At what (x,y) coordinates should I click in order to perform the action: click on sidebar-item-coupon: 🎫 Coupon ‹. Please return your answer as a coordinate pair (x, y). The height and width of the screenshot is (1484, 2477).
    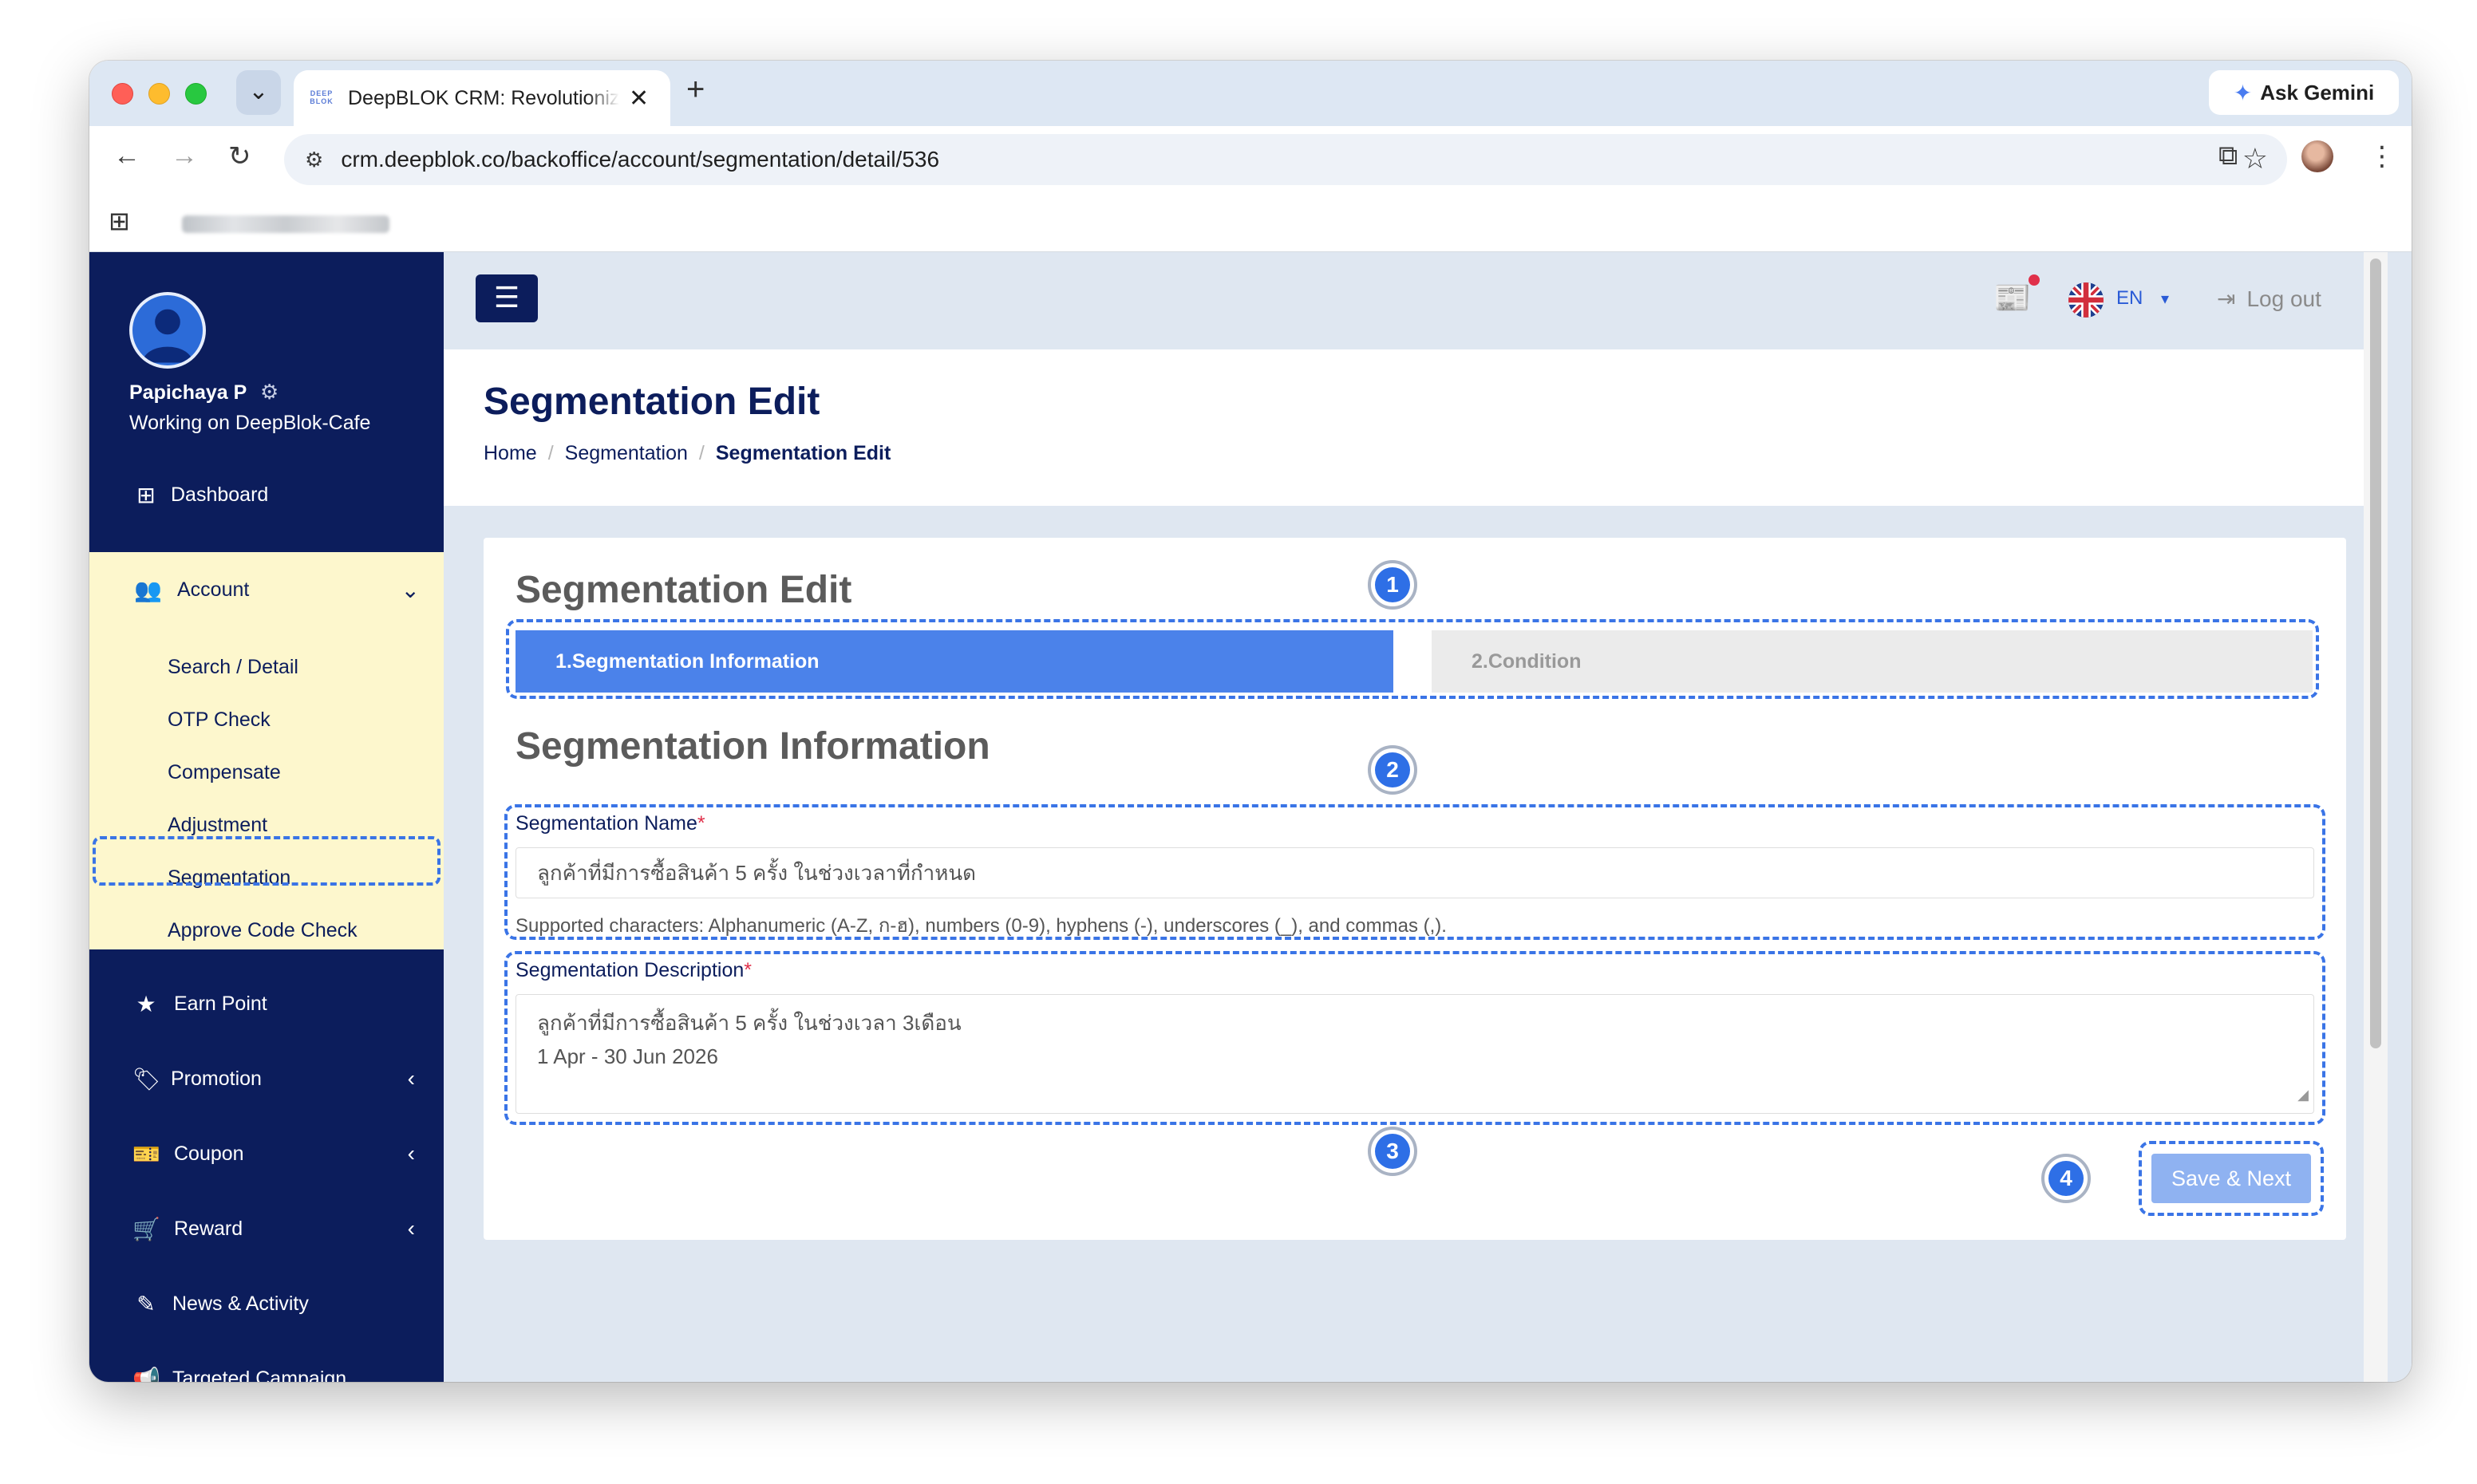
    Looking at the image, I should click on (266, 1154).